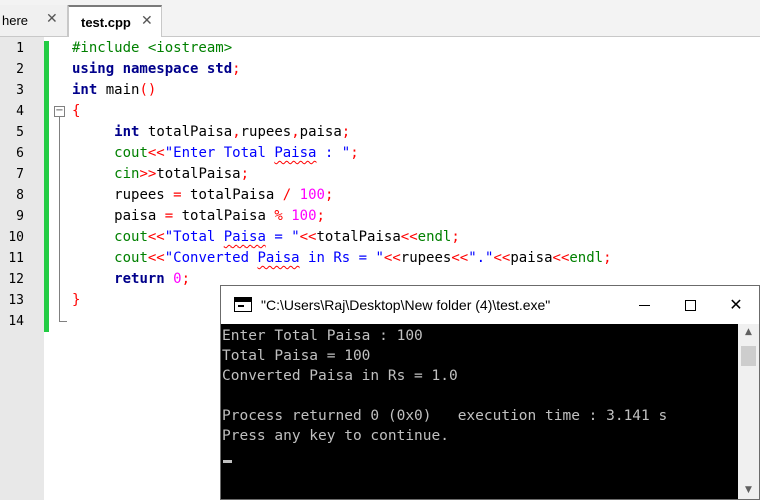 The width and height of the screenshot is (760, 500). I want to click on console-scrollbar: ▲ ▼, so click(748, 411).